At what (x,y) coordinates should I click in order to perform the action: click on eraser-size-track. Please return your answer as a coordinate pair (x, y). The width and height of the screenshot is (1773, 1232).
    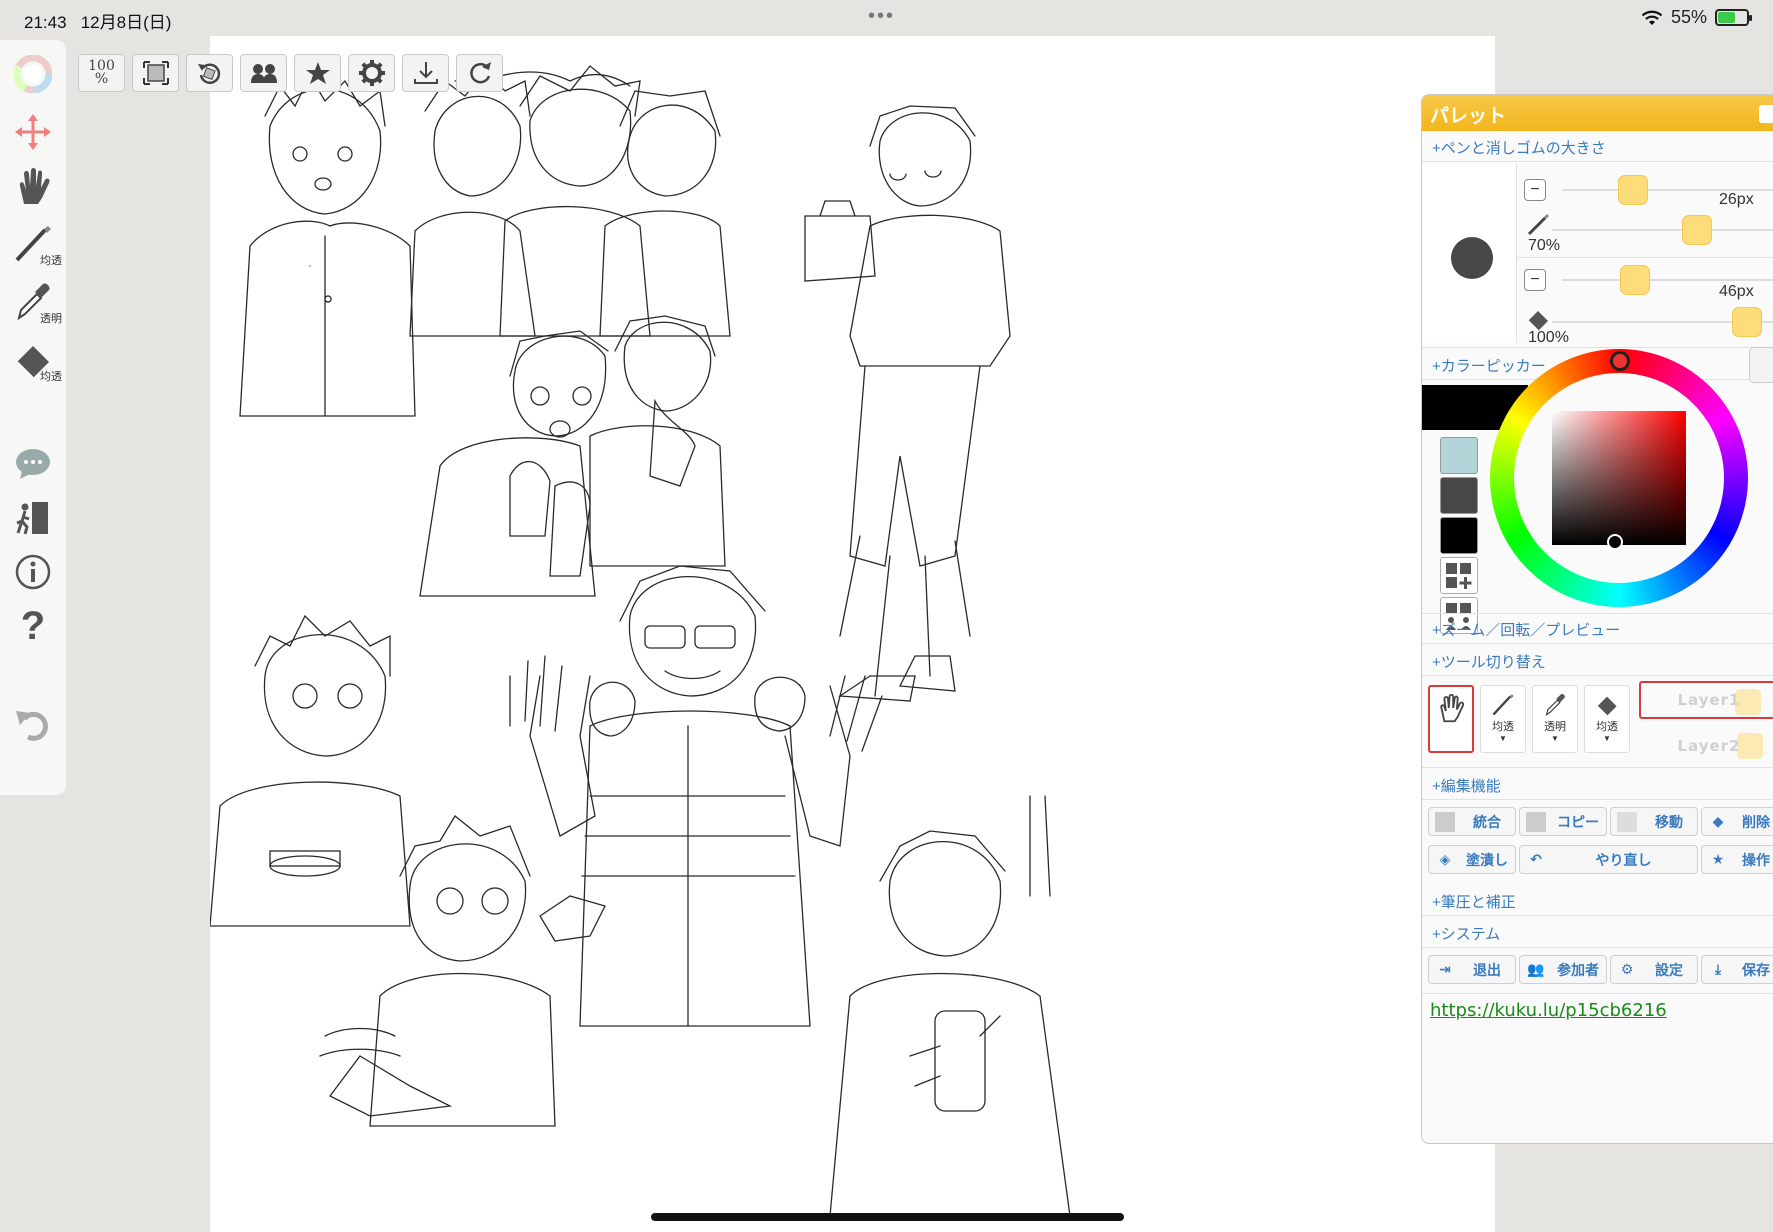
    Looking at the image, I should click on (1667, 280).